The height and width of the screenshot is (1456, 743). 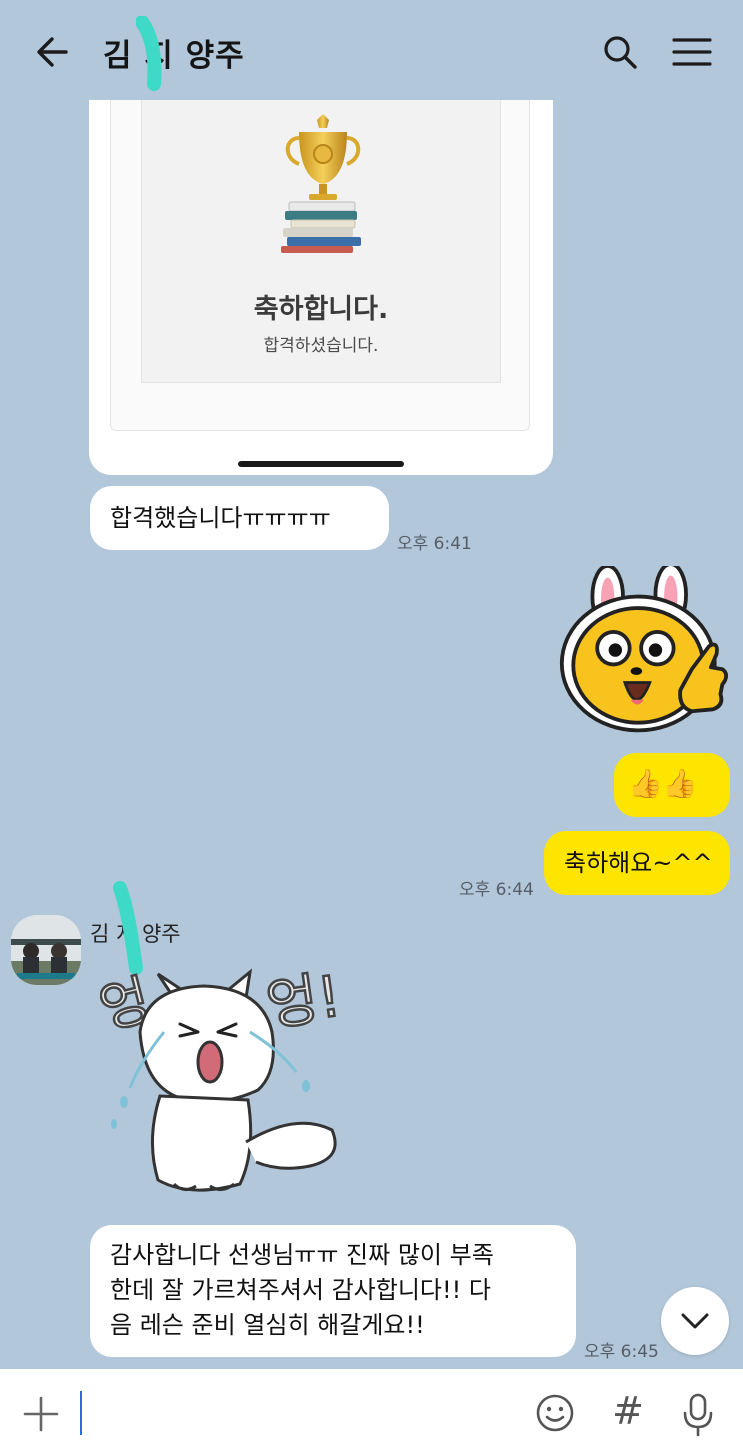 What do you see at coordinates (321, 464) in the screenshot?
I see `home-indicator-bar` at bounding box center [321, 464].